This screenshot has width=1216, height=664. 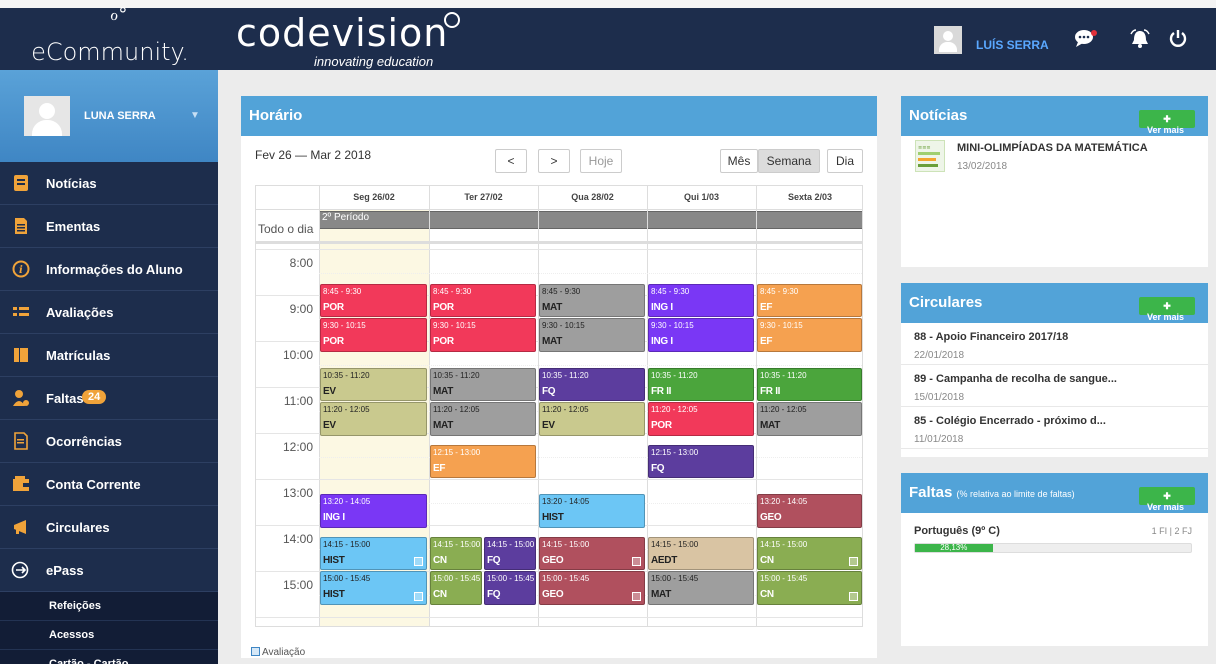 I want to click on class-event: 10:35 - 11:20 FQ, so click(x=592, y=384).